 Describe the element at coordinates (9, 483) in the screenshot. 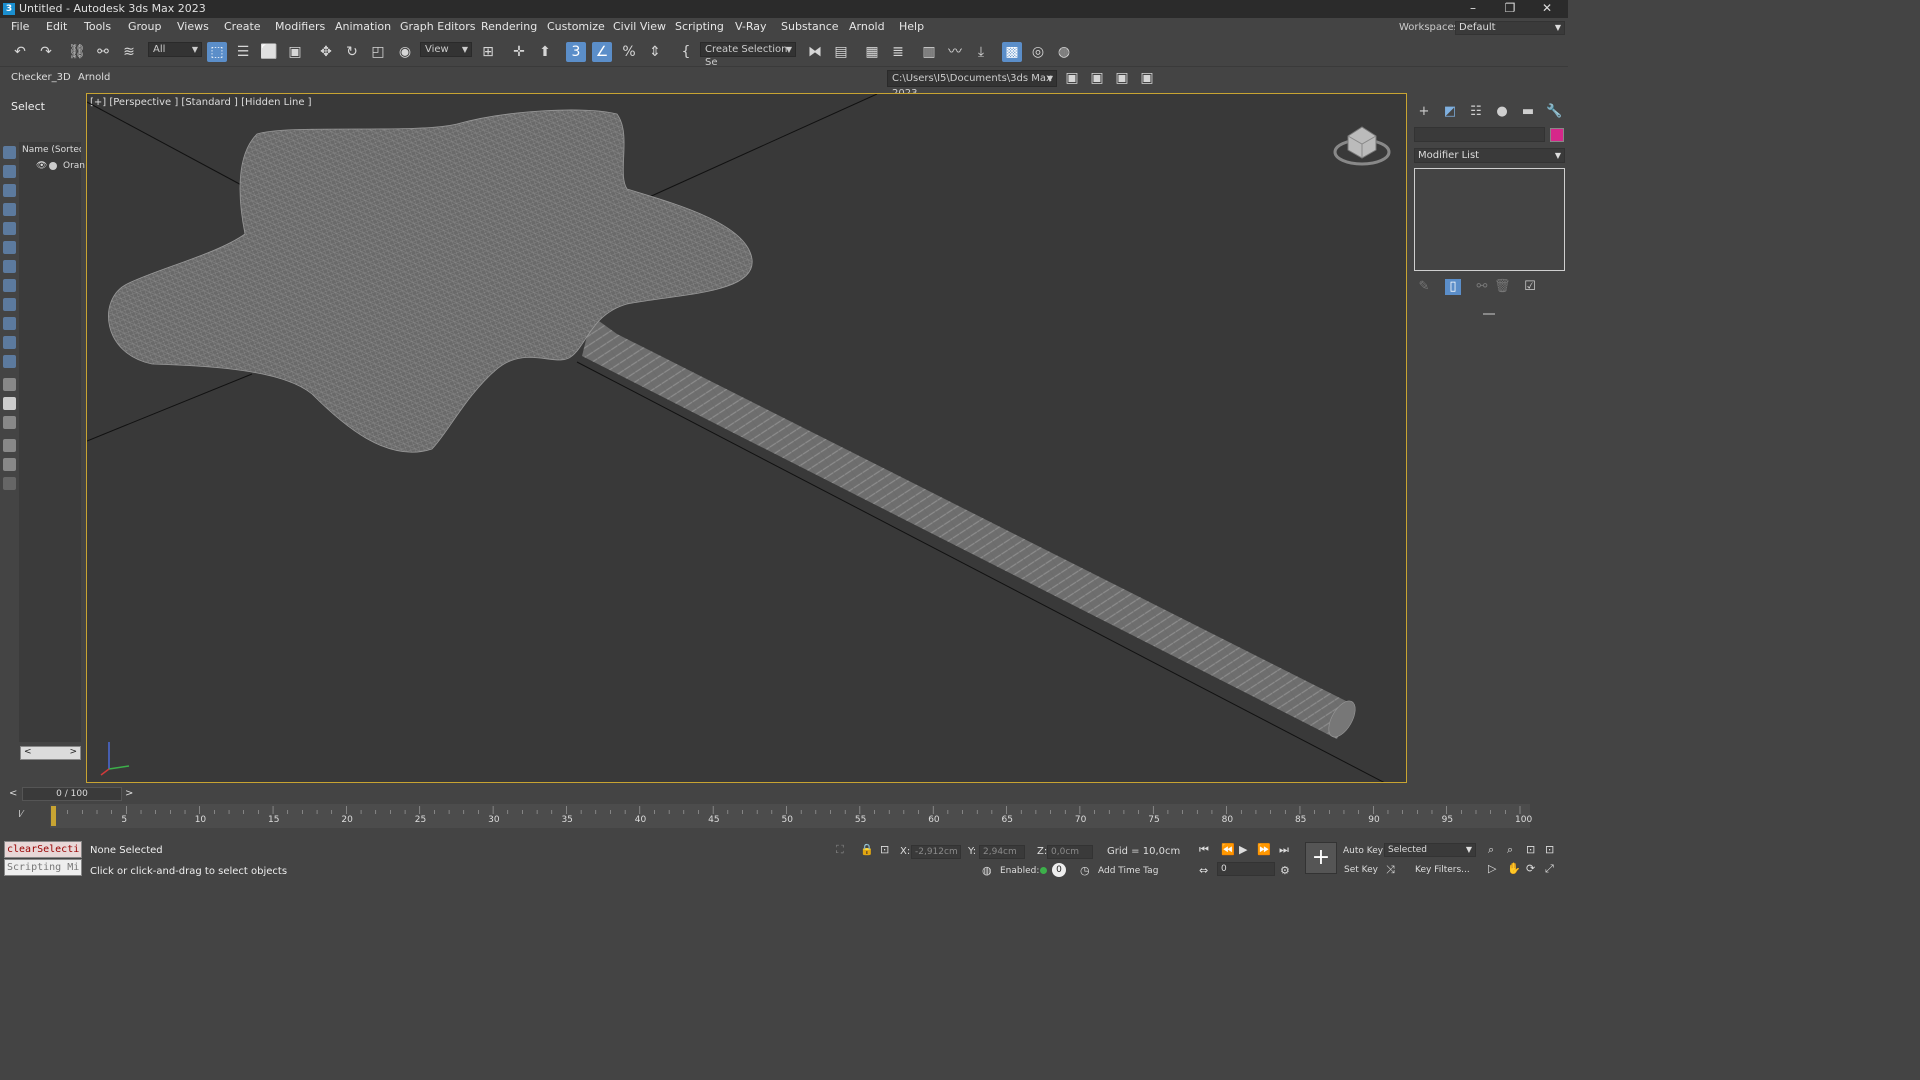

I see `search-icon` at that location.